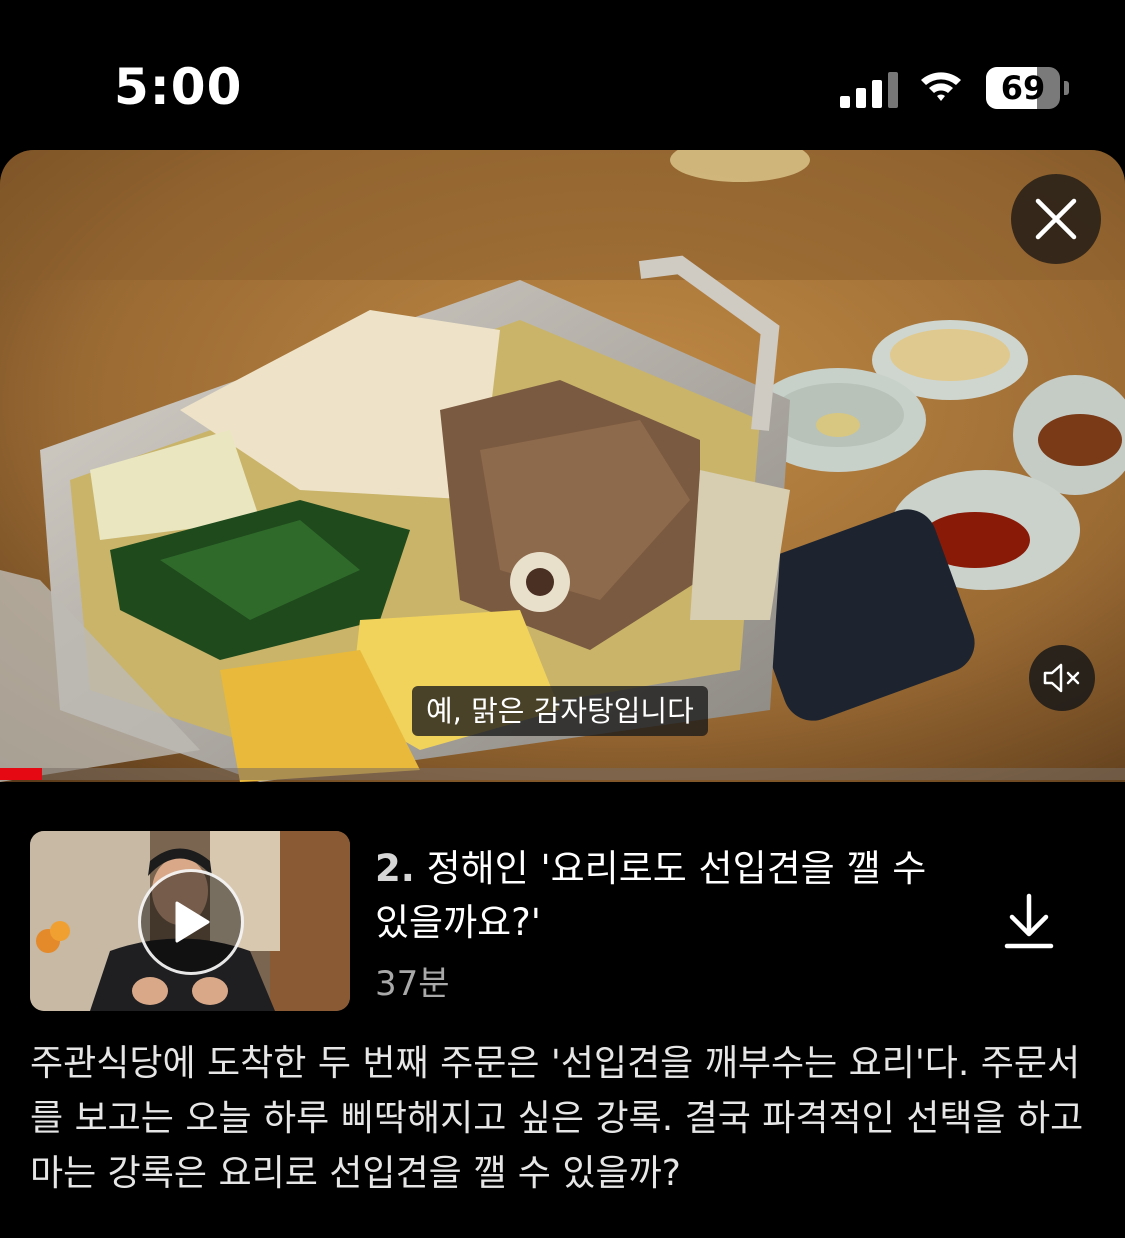 The image size is (1125, 1238). Describe the element at coordinates (412, 984) in the screenshot. I see `episode-duration: 37분` at that location.